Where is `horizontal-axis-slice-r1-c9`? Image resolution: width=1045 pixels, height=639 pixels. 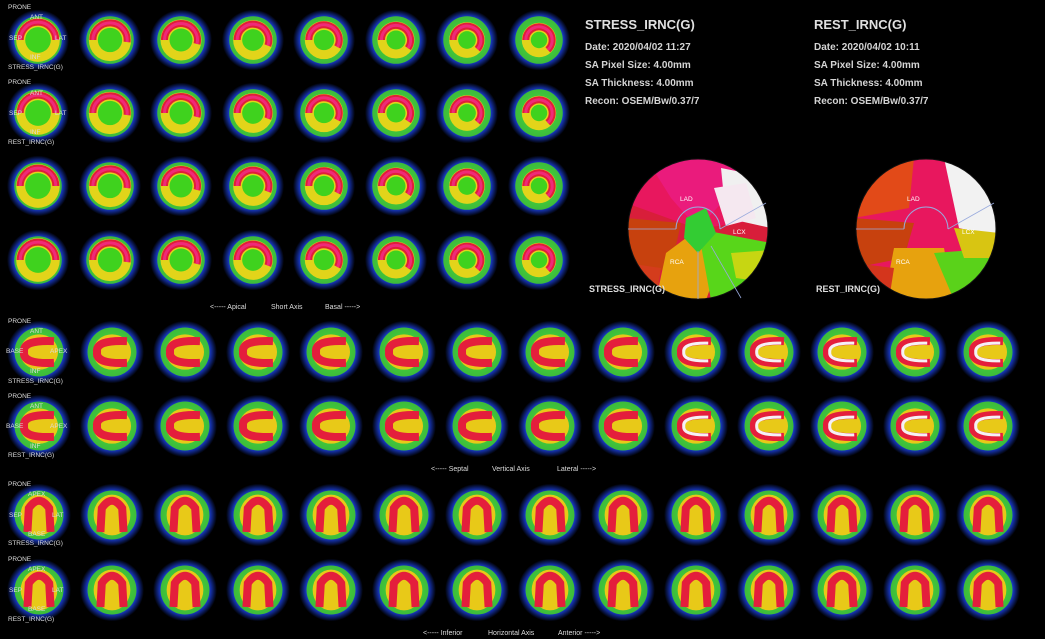
horizontal-axis-slice-r1-c9 is located at coordinates (623, 515).